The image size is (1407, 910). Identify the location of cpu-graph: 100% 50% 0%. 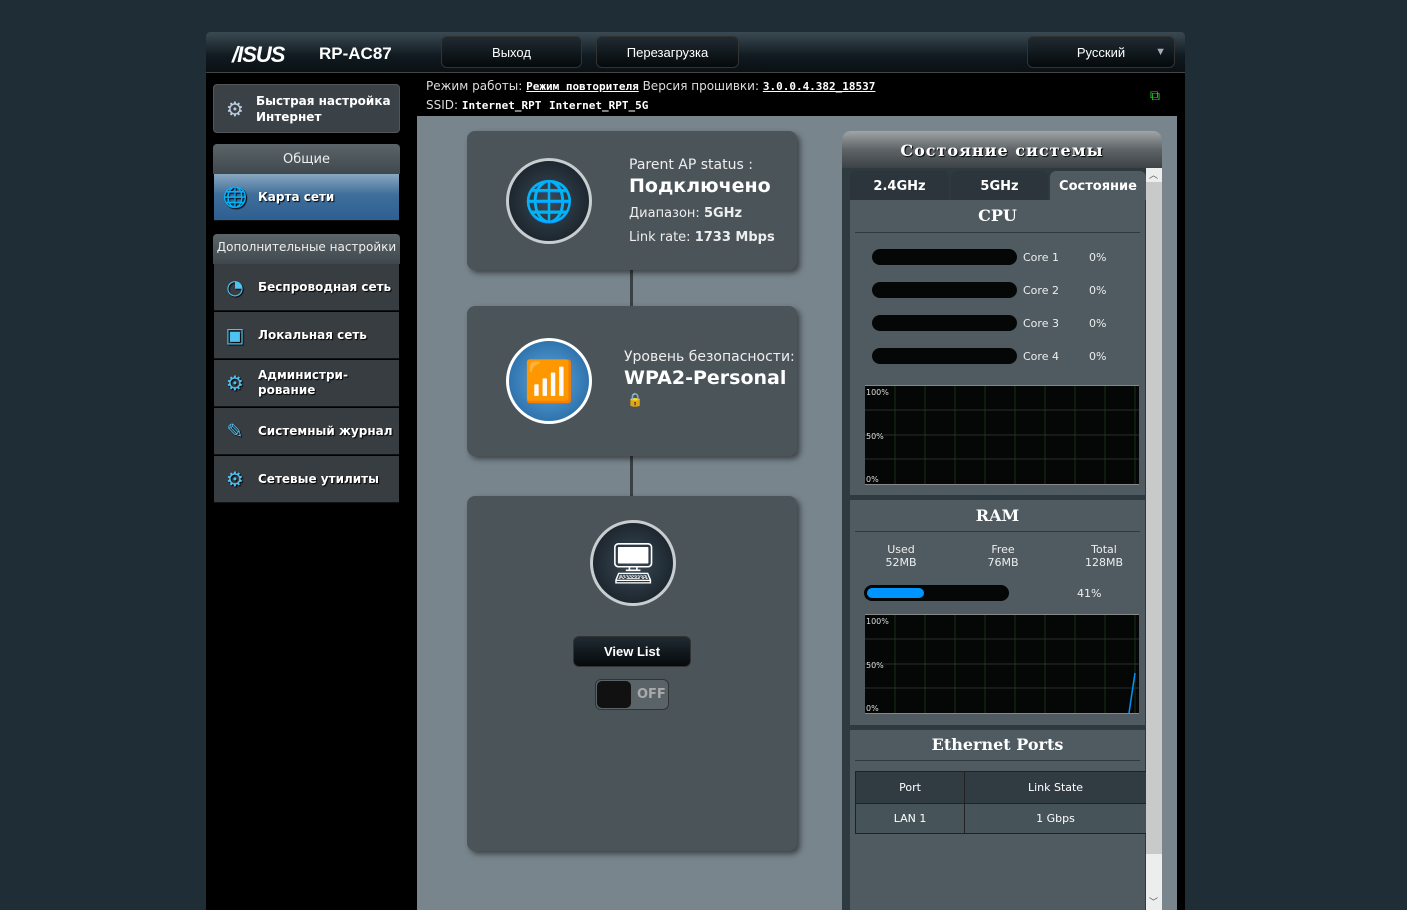
(1002, 435).